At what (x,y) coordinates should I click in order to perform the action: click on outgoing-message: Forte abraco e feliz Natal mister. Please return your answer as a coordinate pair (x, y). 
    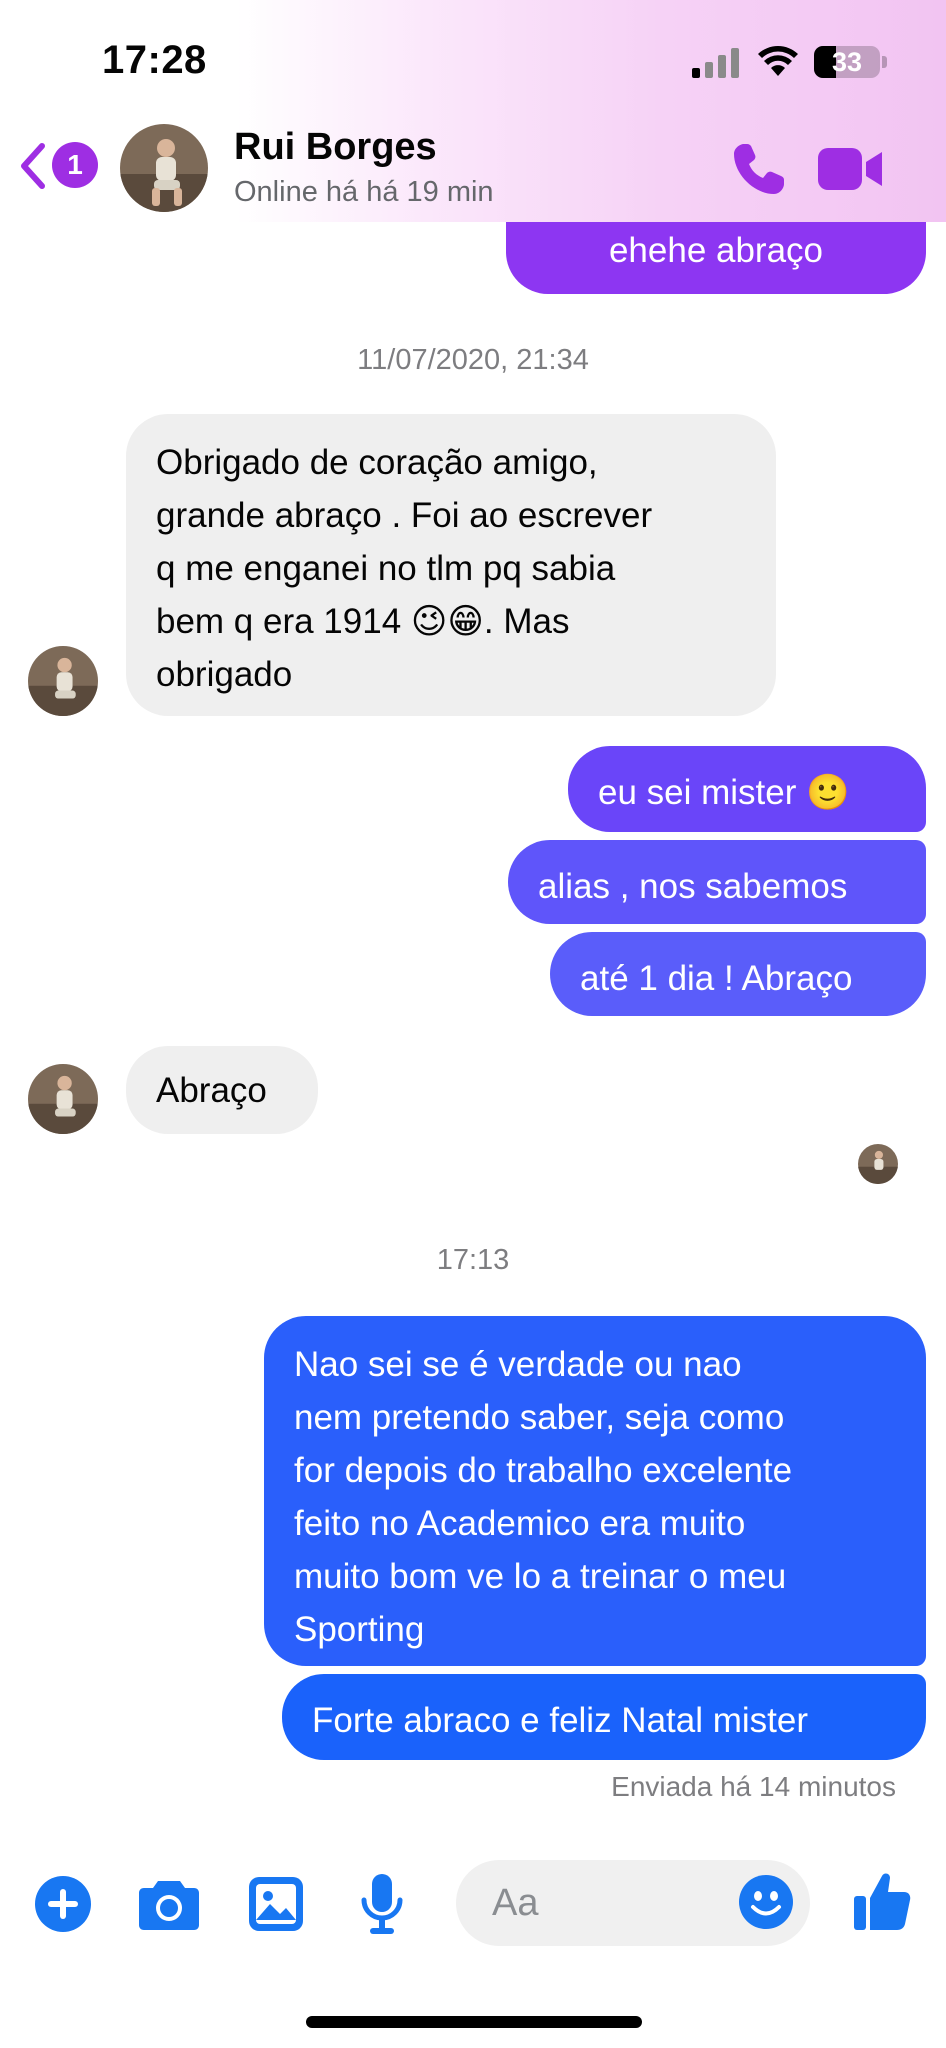
    Looking at the image, I should click on (604, 1717).